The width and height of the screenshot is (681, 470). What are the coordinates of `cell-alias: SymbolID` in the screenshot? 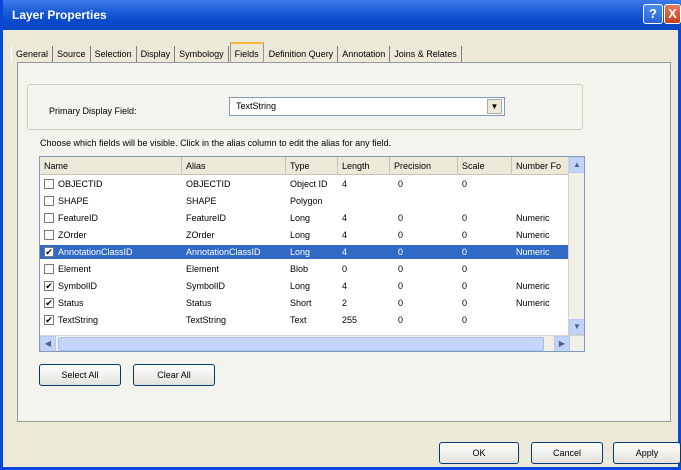 It's located at (205, 286).